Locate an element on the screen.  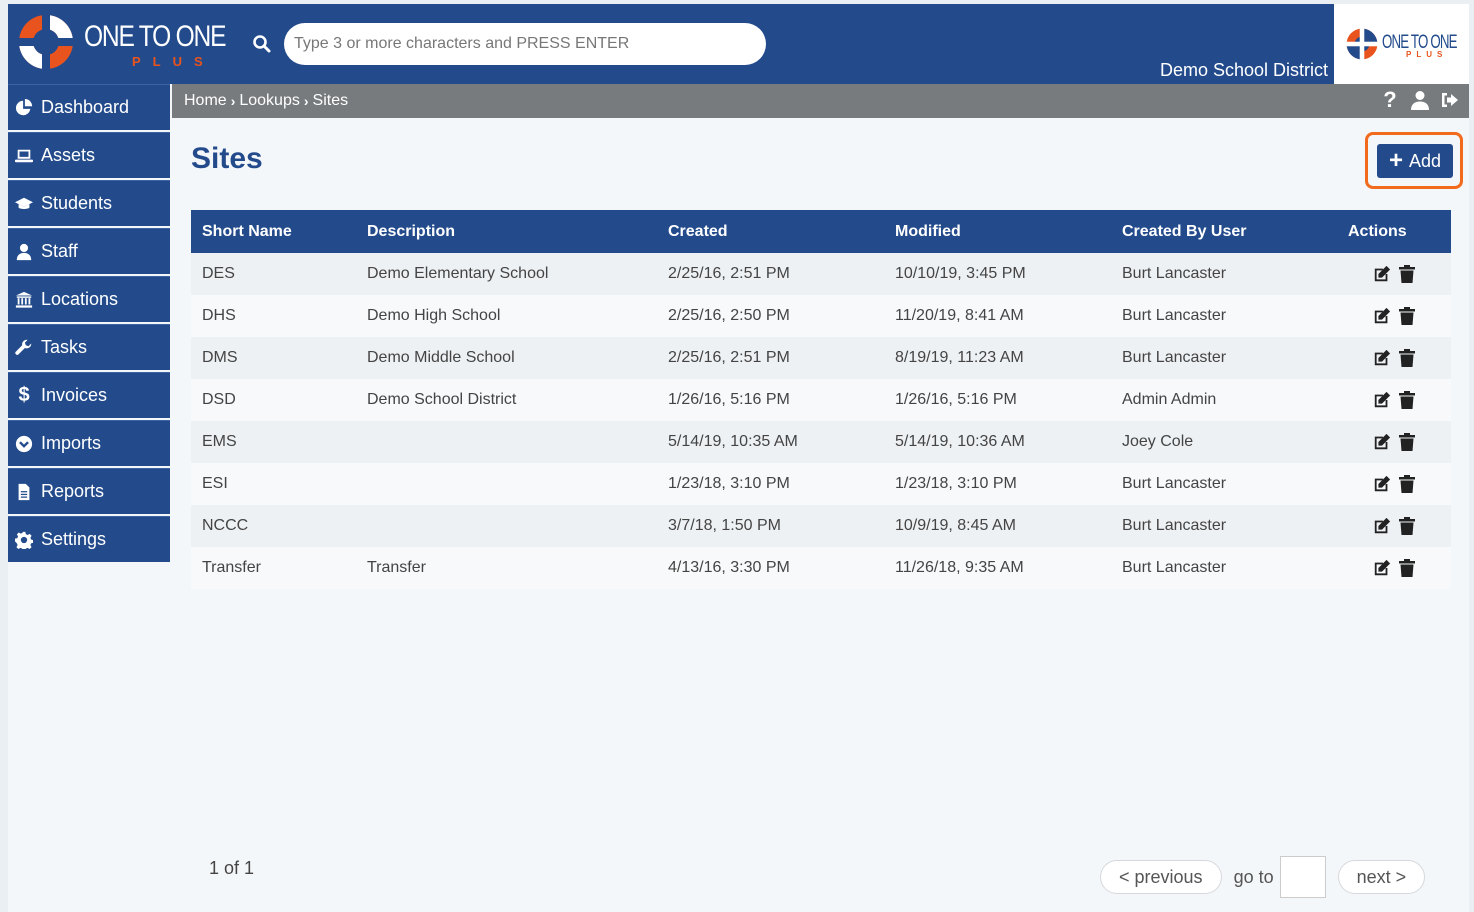
chevron-circle-down-icon is located at coordinates (24, 444).